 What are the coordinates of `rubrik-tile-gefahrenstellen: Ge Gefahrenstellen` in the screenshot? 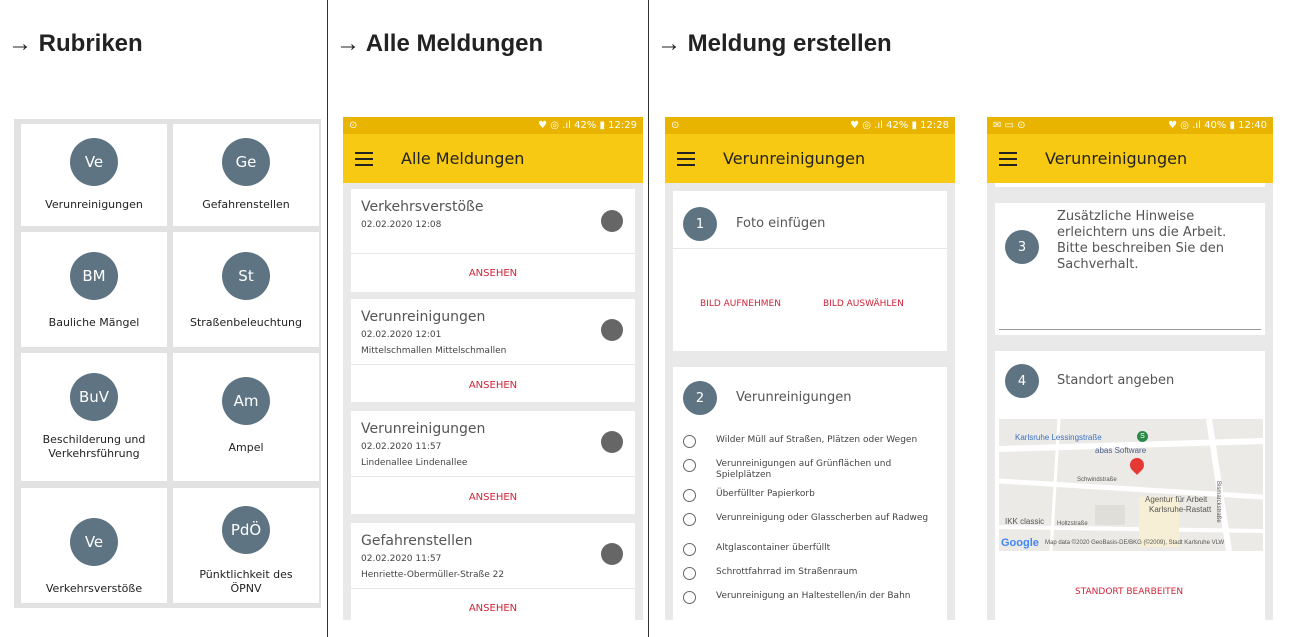 It's located at (246, 175).